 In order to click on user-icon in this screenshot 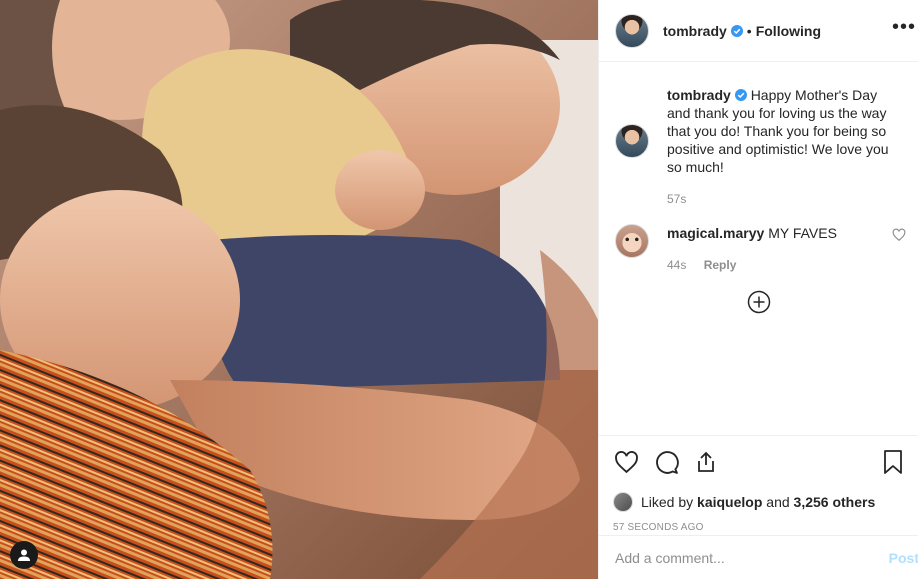, I will do `click(24, 555)`.